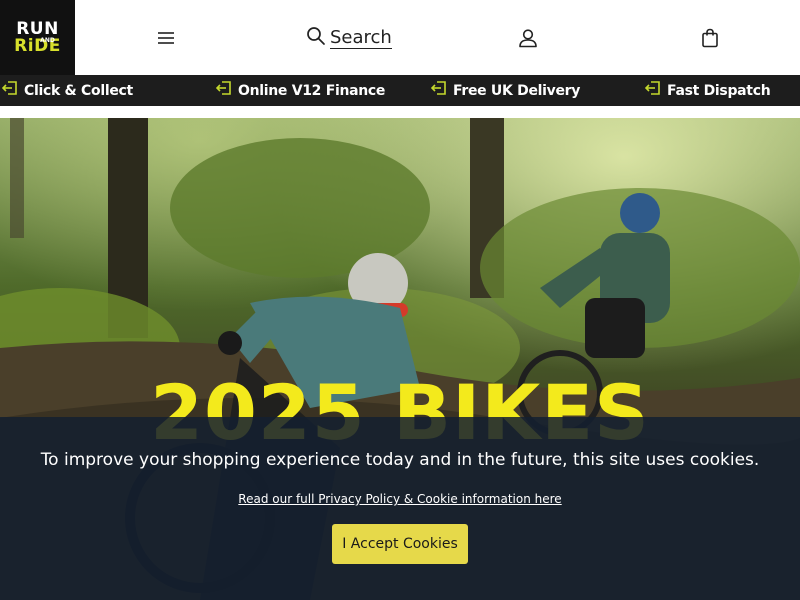 The height and width of the screenshot is (600, 800). I want to click on site-logo: RUN AND RiDE, so click(37, 37).